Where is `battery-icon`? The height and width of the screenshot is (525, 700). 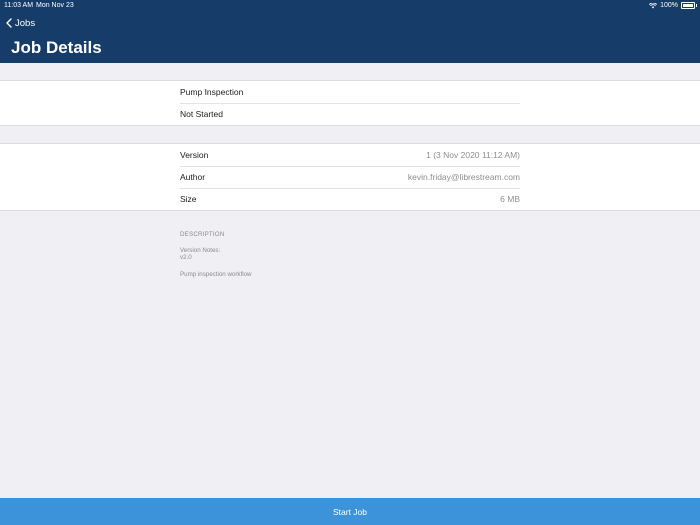 battery-icon is located at coordinates (689, 5).